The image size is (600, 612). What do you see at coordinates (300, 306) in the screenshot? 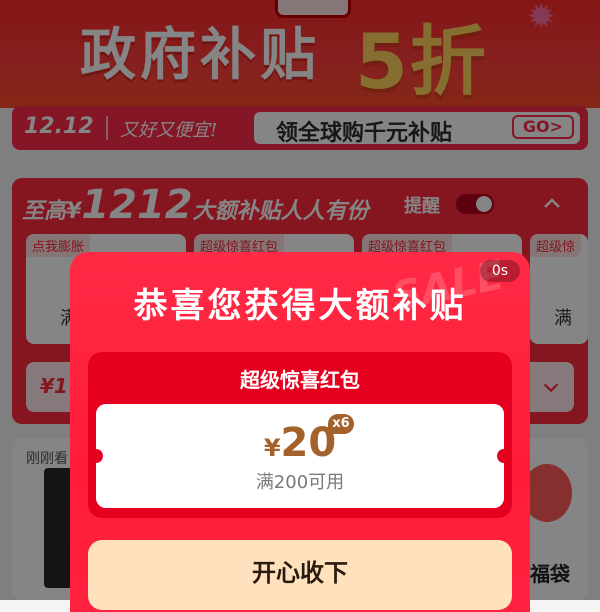
I see `modal-title: 恭喜您获得大额补贴` at bounding box center [300, 306].